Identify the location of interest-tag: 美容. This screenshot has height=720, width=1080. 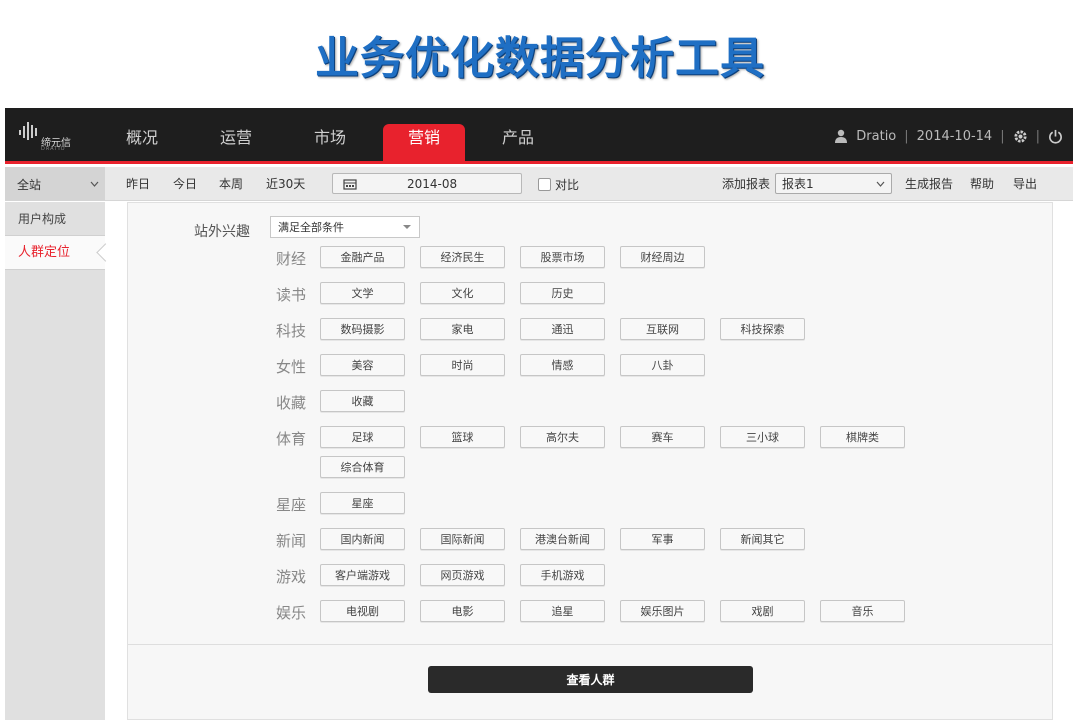
(362, 365).